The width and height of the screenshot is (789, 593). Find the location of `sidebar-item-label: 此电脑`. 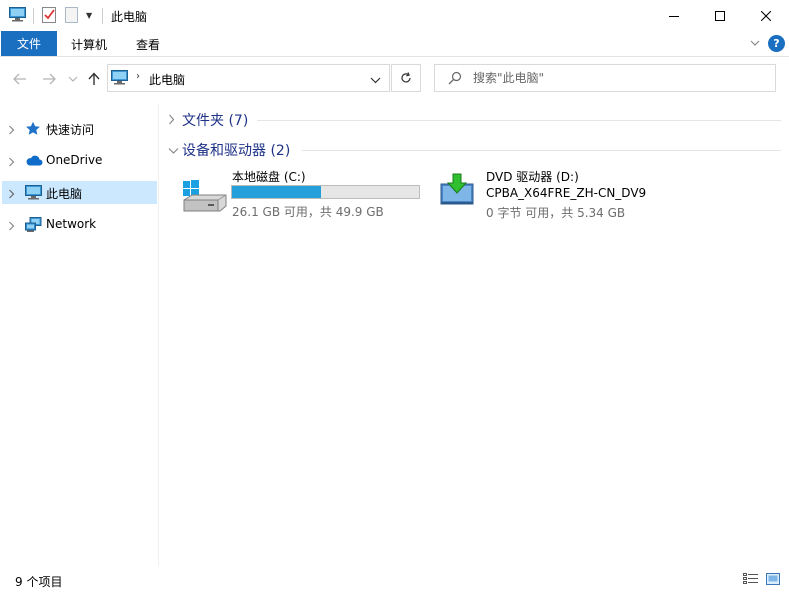

sidebar-item-label: 此电脑 is located at coordinates (64, 194).